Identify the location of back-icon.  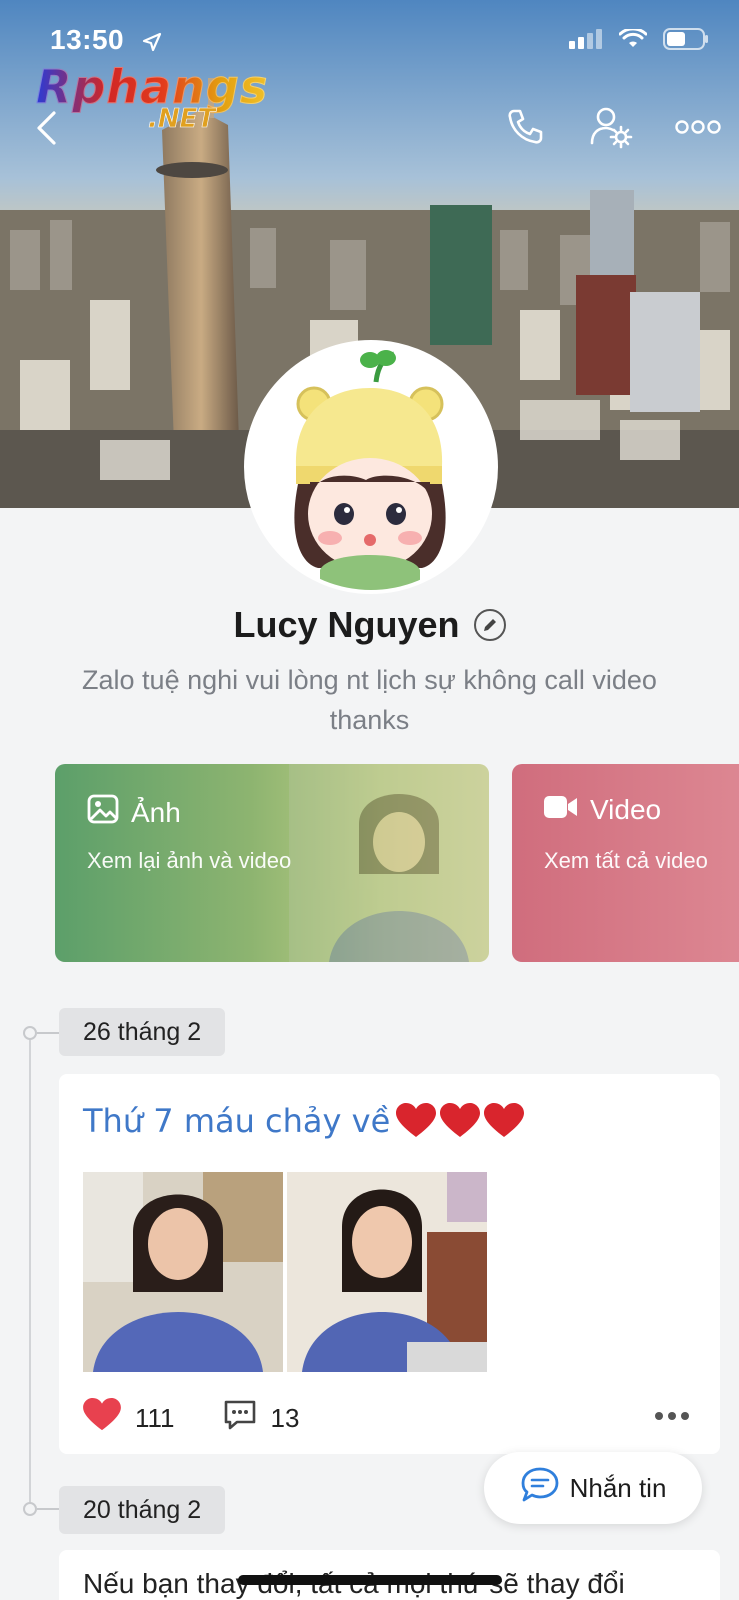
(46, 128).